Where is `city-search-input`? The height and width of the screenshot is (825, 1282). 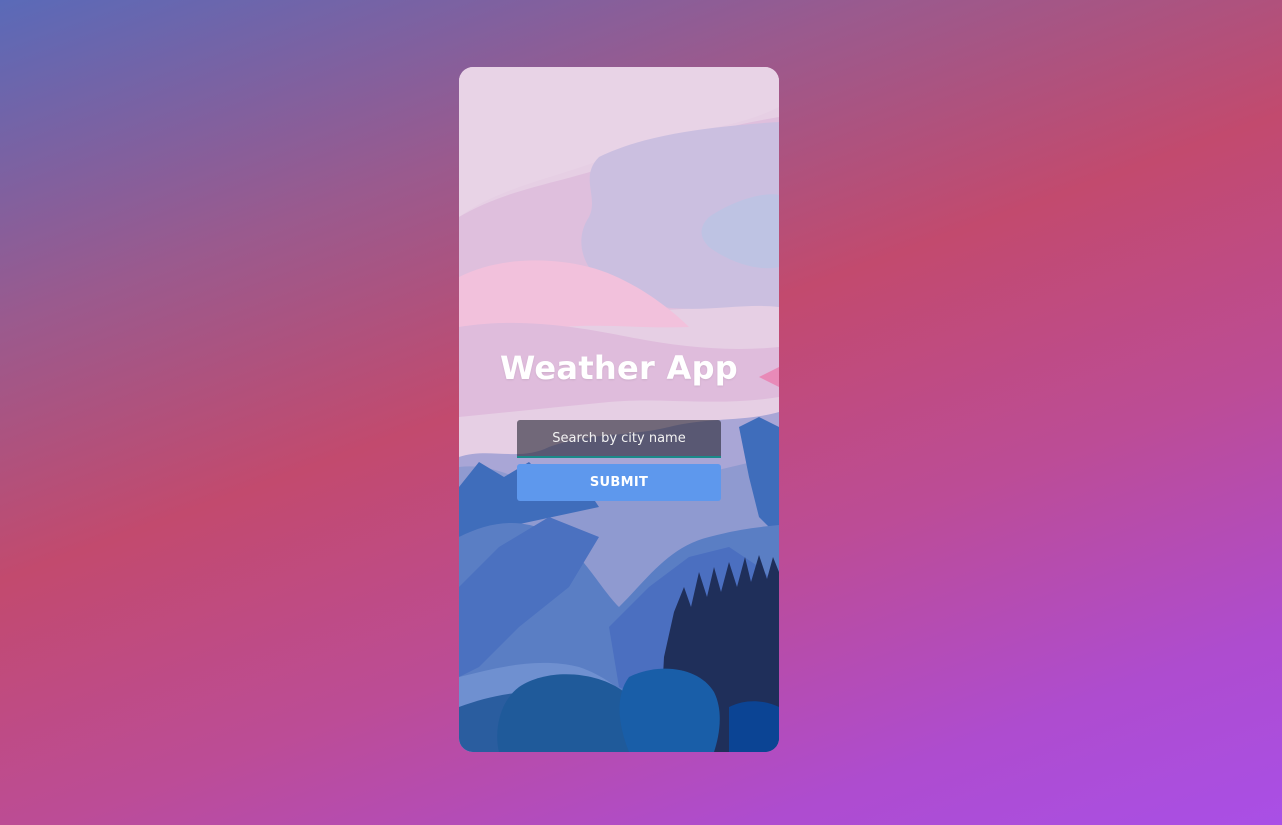 city-search-input is located at coordinates (619, 439).